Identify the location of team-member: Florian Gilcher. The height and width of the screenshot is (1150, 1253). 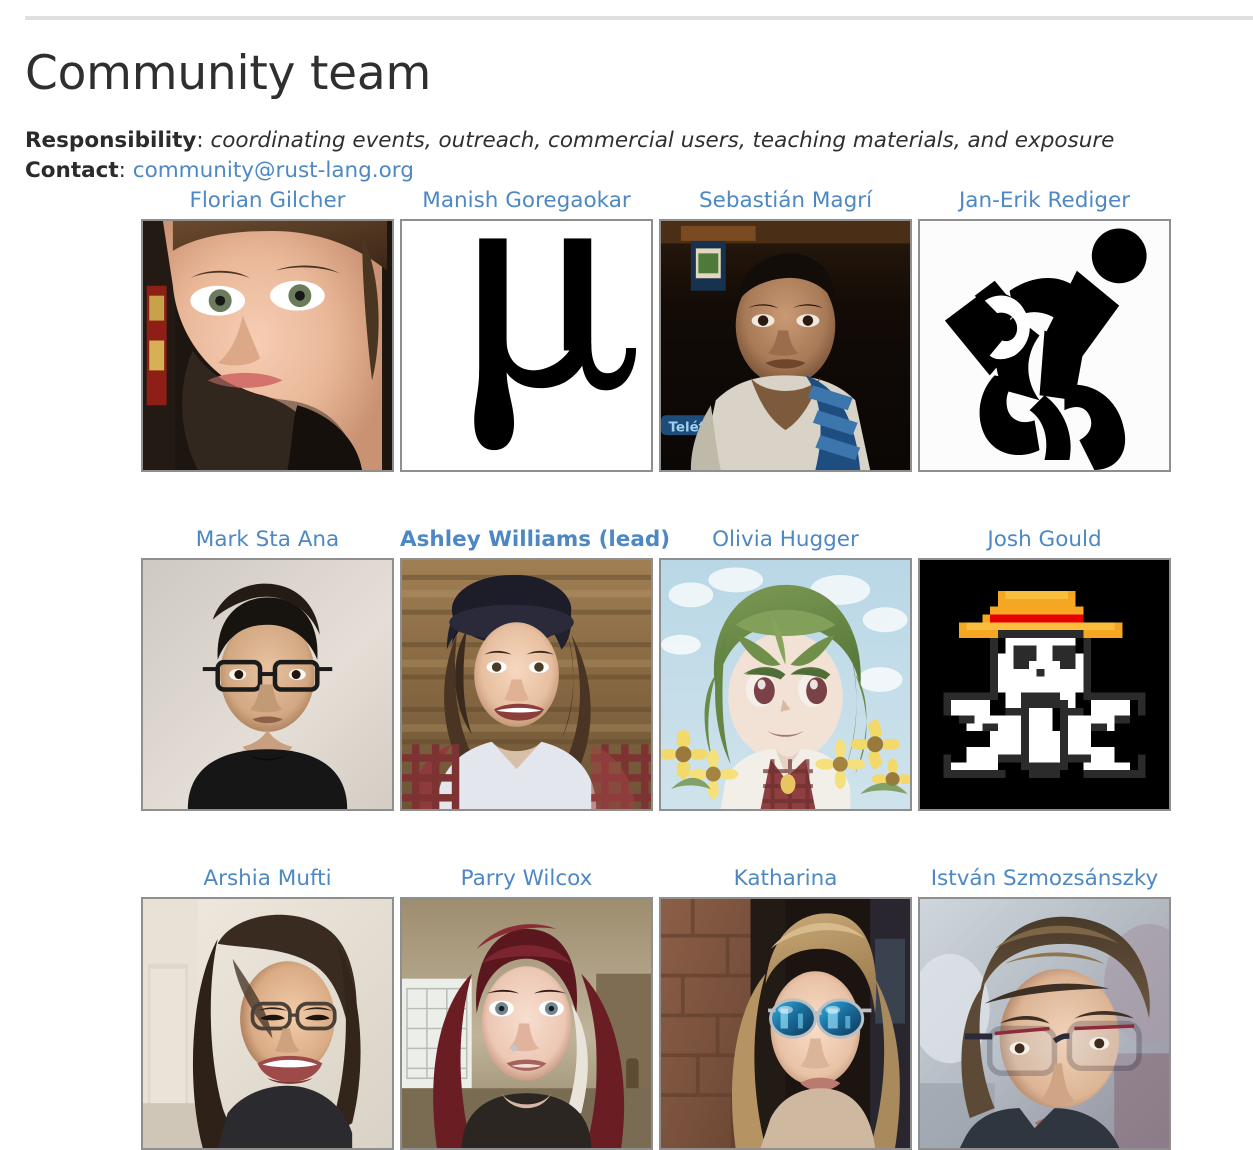
(270, 329).